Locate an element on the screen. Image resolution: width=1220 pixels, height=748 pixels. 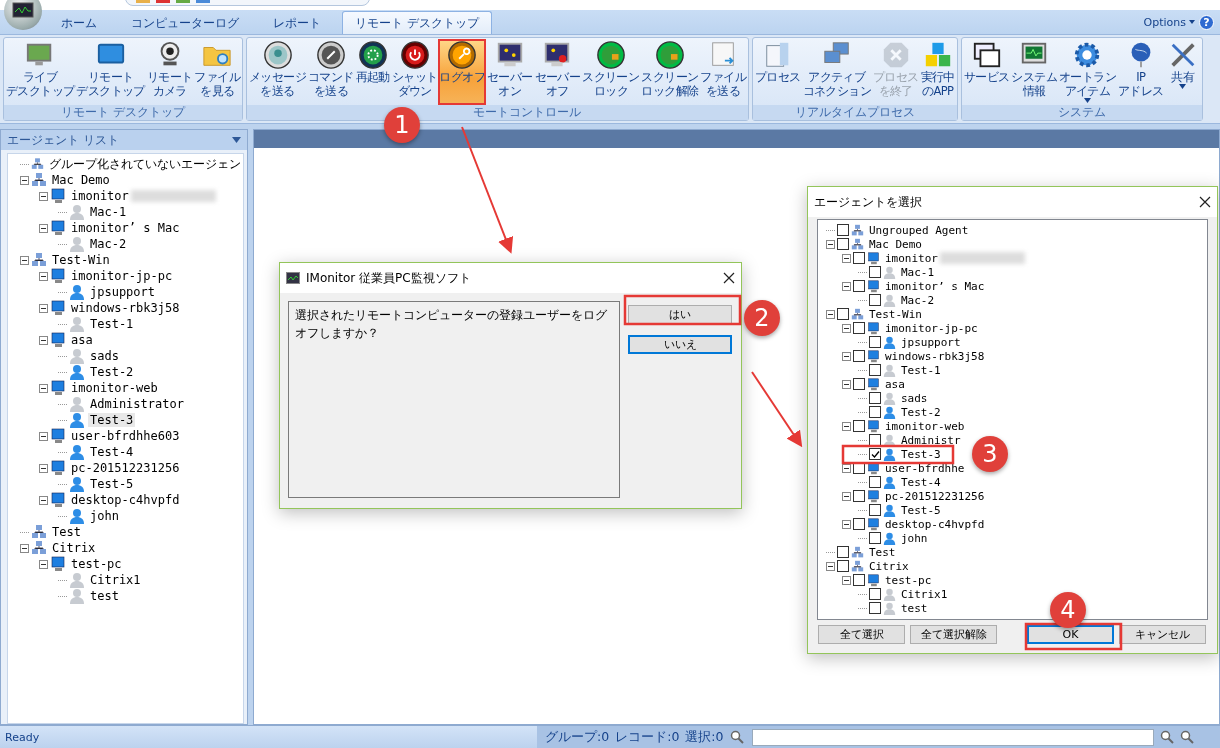
search-field is located at coordinates (952, 737).